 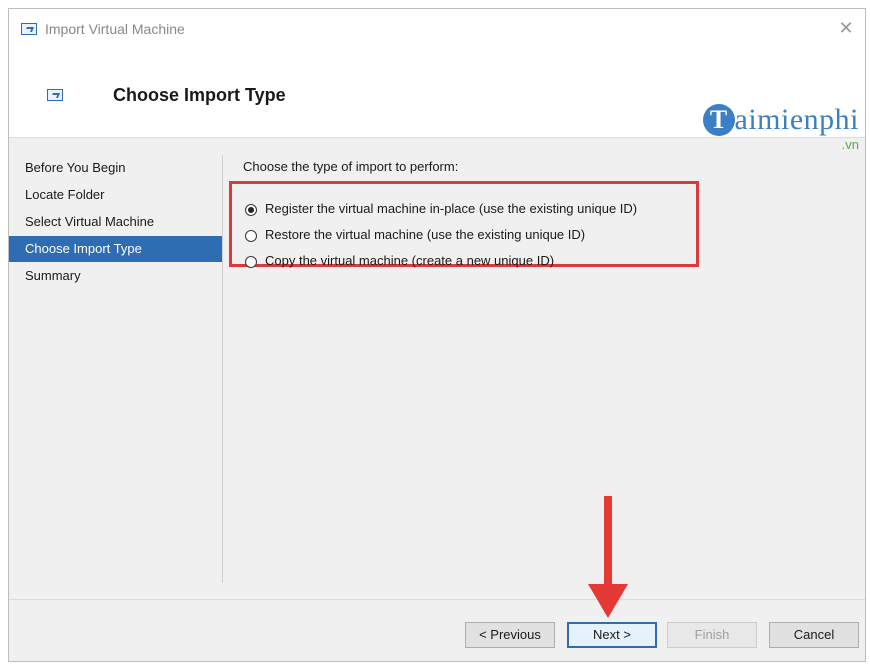 What do you see at coordinates (608, 543) in the screenshot?
I see `red-arrow-shaft` at bounding box center [608, 543].